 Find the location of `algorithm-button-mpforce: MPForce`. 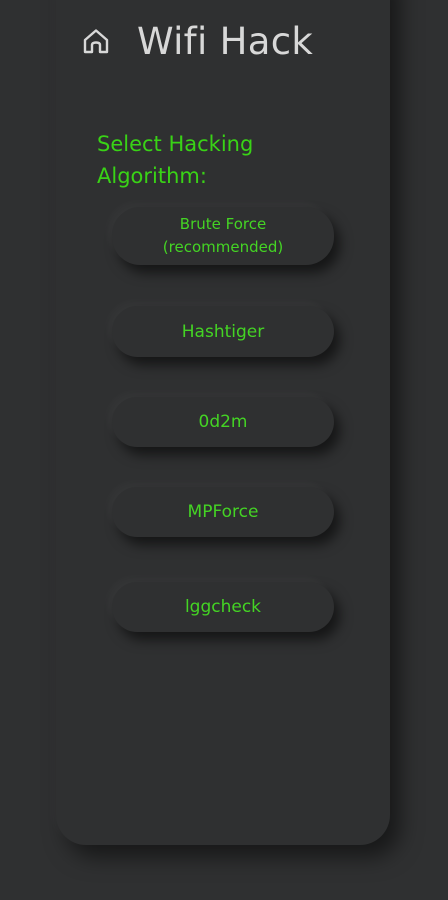

algorithm-button-mpforce: MPForce is located at coordinates (223, 512).